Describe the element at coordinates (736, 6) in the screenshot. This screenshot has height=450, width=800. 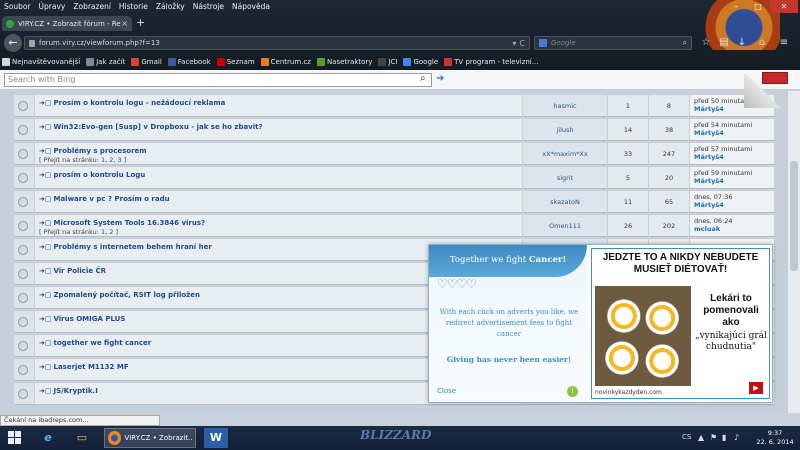
I see `window-minimize-button: –` at that location.